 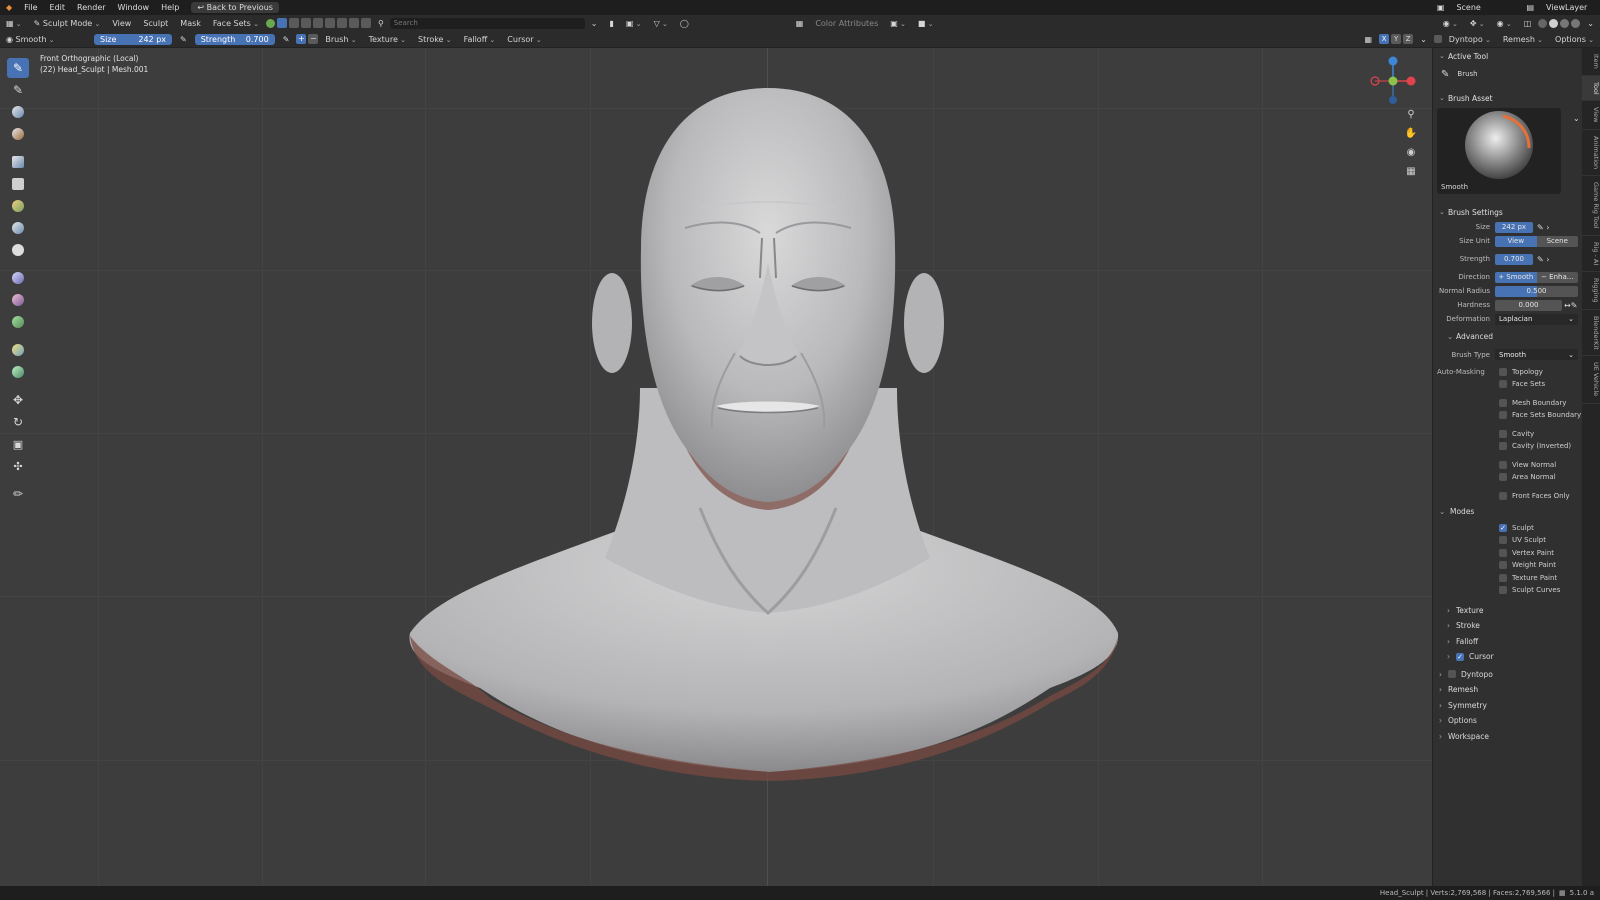 What do you see at coordinates (1507, 384) in the screenshot?
I see `auto-mask-face-sets: Face Sets` at bounding box center [1507, 384].